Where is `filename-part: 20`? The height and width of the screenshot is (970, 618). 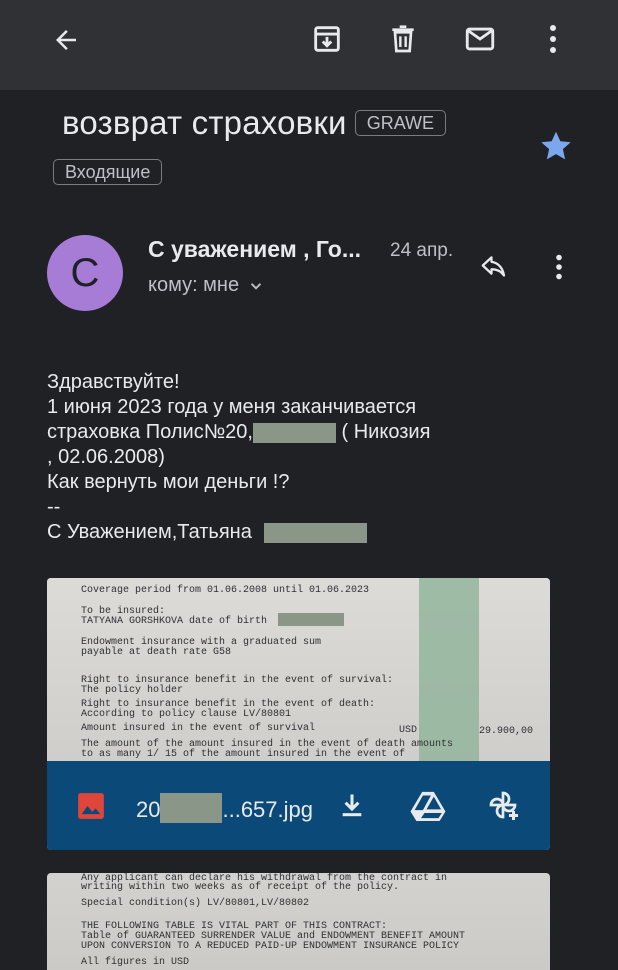
filename-part: 20 is located at coordinates (148, 809).